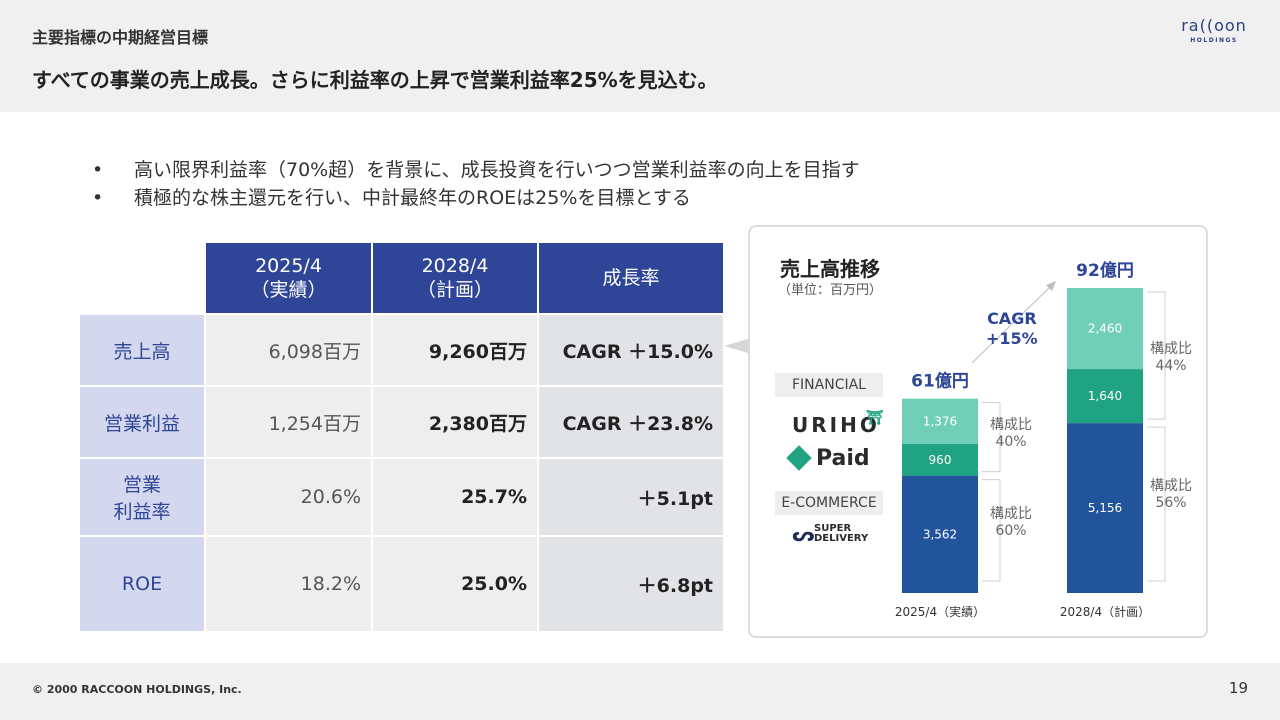 Image resolution: width=1280 pixels, height=720 pixels. I want to click on cell-growth: CAGR ＋15.0%, so click(631, 350).